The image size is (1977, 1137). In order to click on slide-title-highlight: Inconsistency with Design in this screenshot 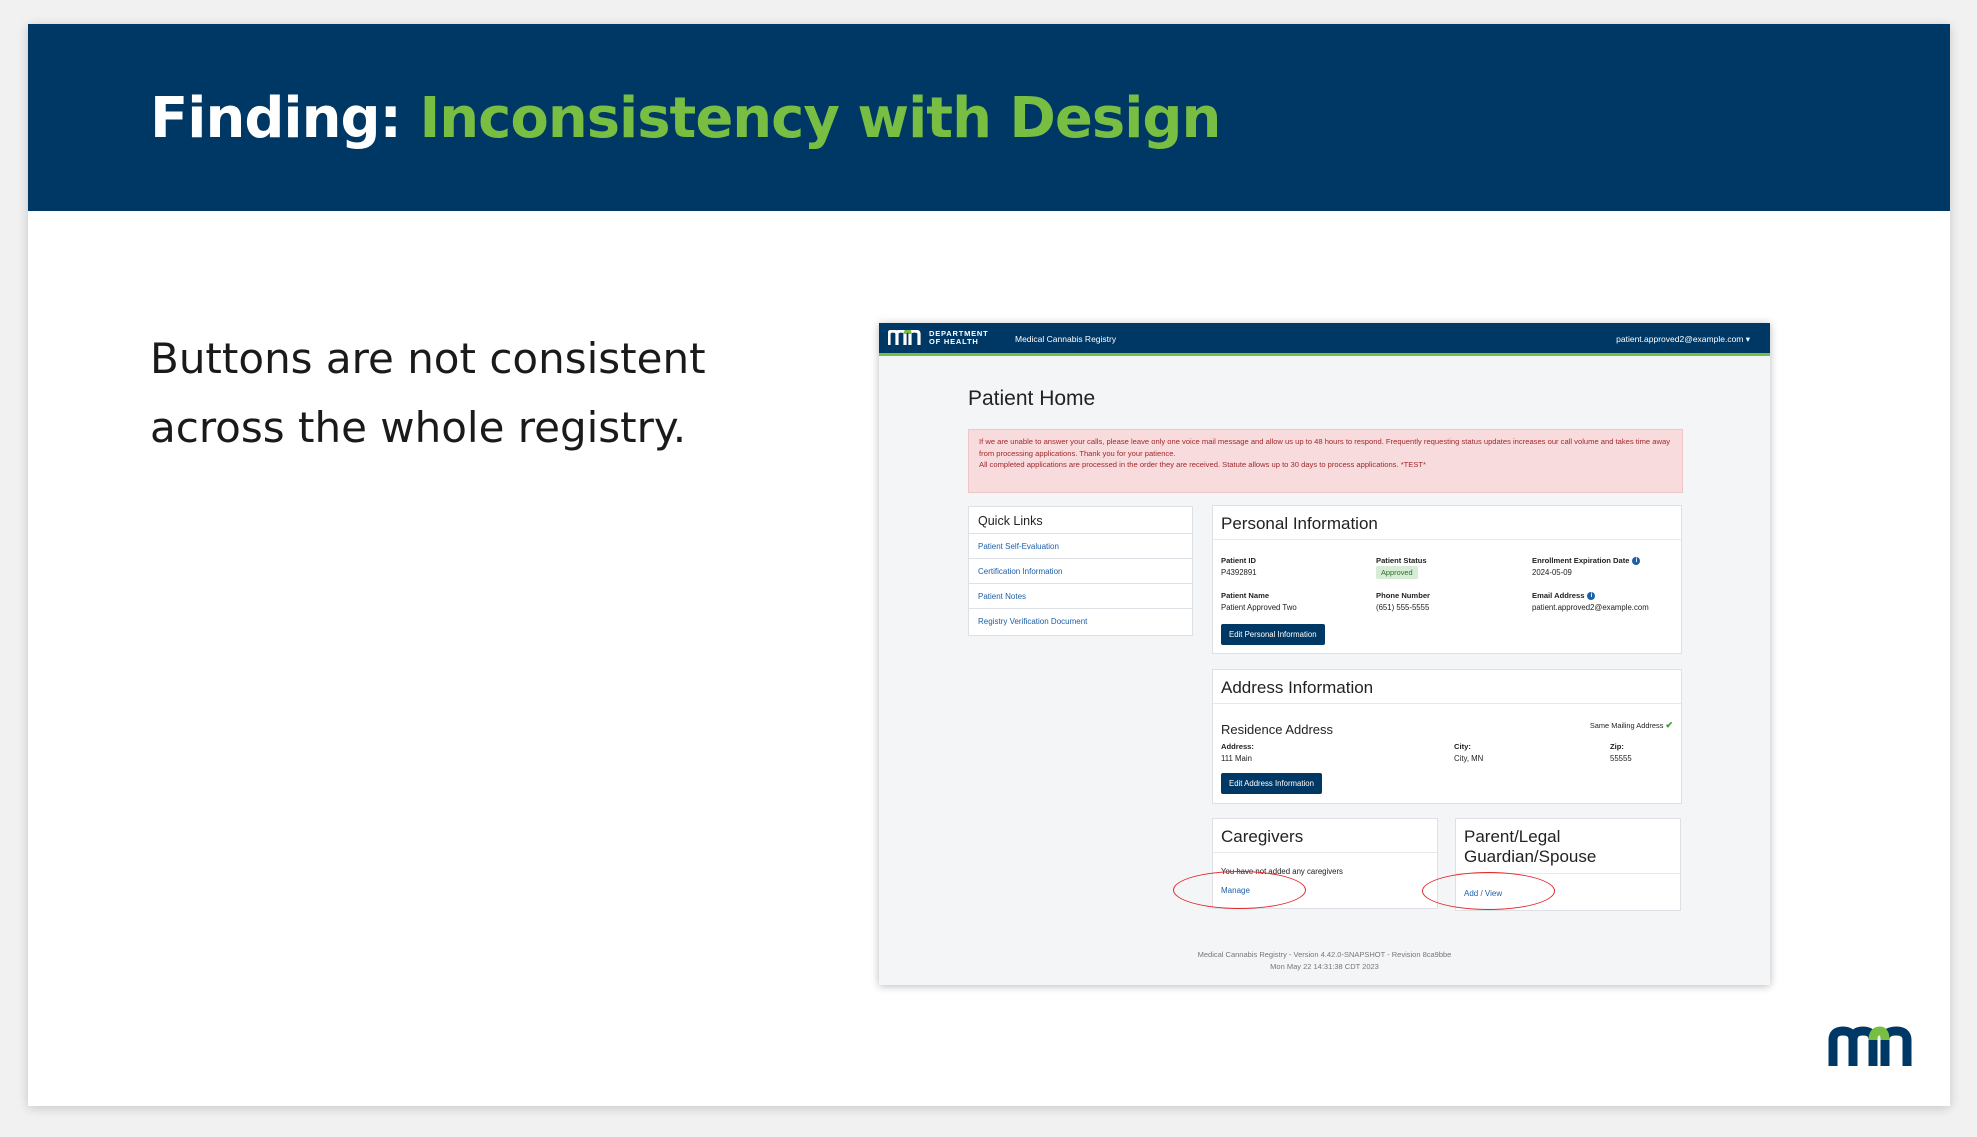, I will do `click(820, 118)`.